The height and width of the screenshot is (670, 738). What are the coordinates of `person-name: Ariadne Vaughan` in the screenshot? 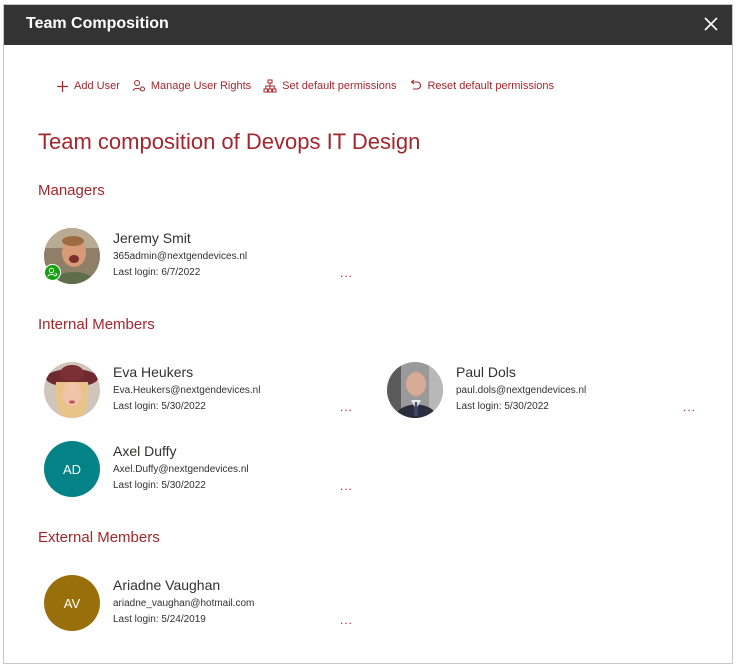 It's located at (167, 585).